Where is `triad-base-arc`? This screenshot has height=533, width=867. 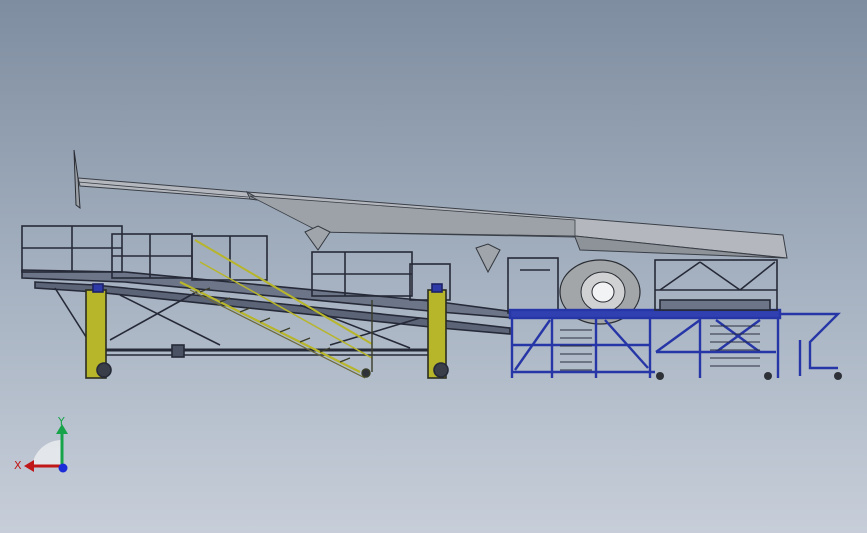 triad-base-arc is located at coordinates (47, 452).